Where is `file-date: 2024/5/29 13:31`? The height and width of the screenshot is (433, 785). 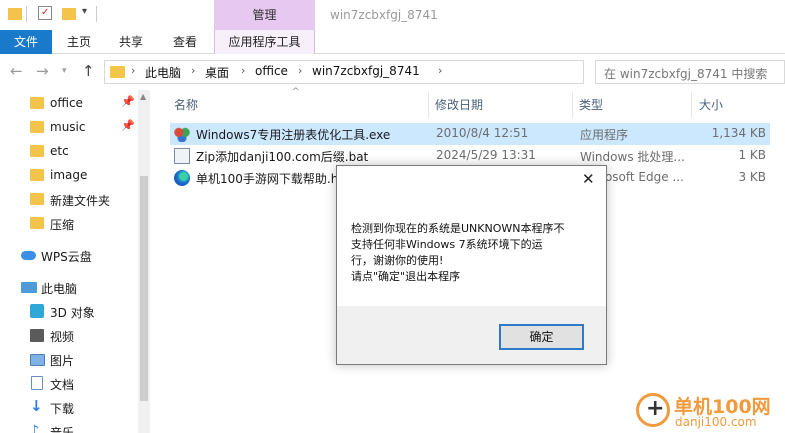
file-date: 2024/5/29 13:31 is located at coordinates (486, 155).